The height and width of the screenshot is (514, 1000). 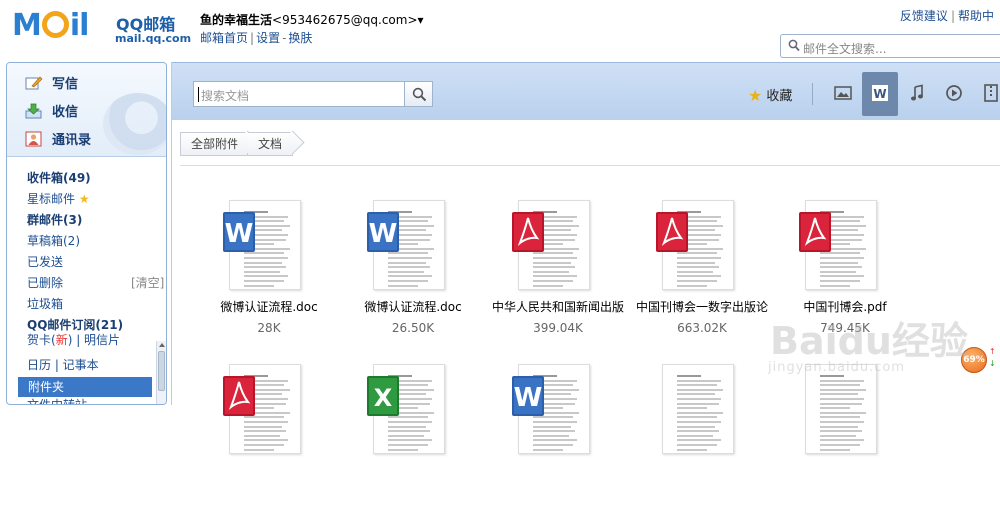 I want to click on doc-search-input: 搜索文档, so click(x=299, y=94).